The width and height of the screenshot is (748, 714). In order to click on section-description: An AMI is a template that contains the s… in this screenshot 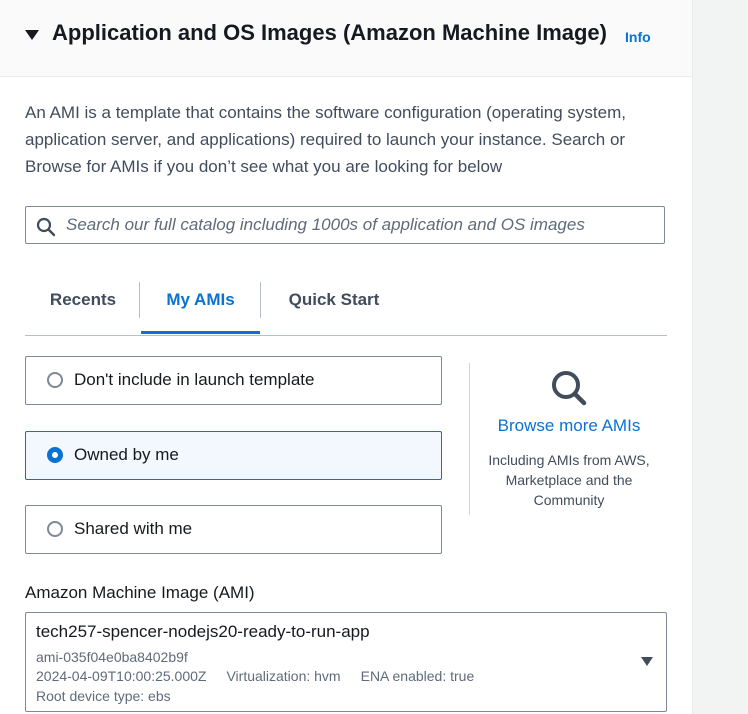, I will do `click(325, 139)`.